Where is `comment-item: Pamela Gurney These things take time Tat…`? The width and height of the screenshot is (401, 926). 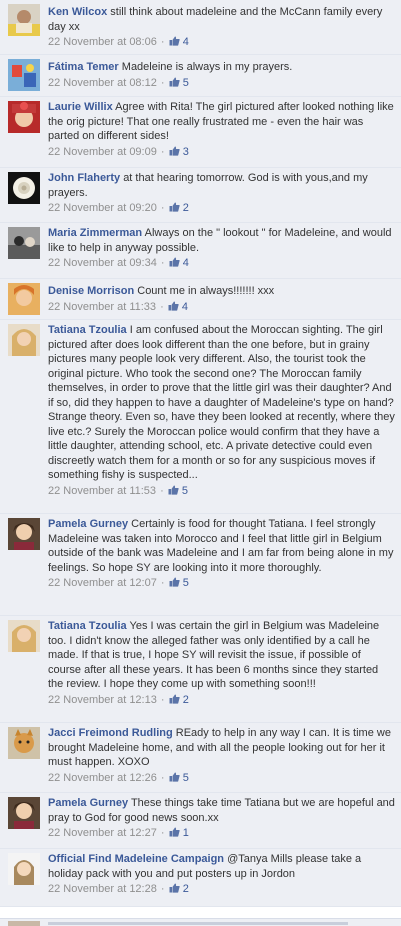 comment-item: Pamela Gurney These things take time Tat… is located at coordinates (200, 821).